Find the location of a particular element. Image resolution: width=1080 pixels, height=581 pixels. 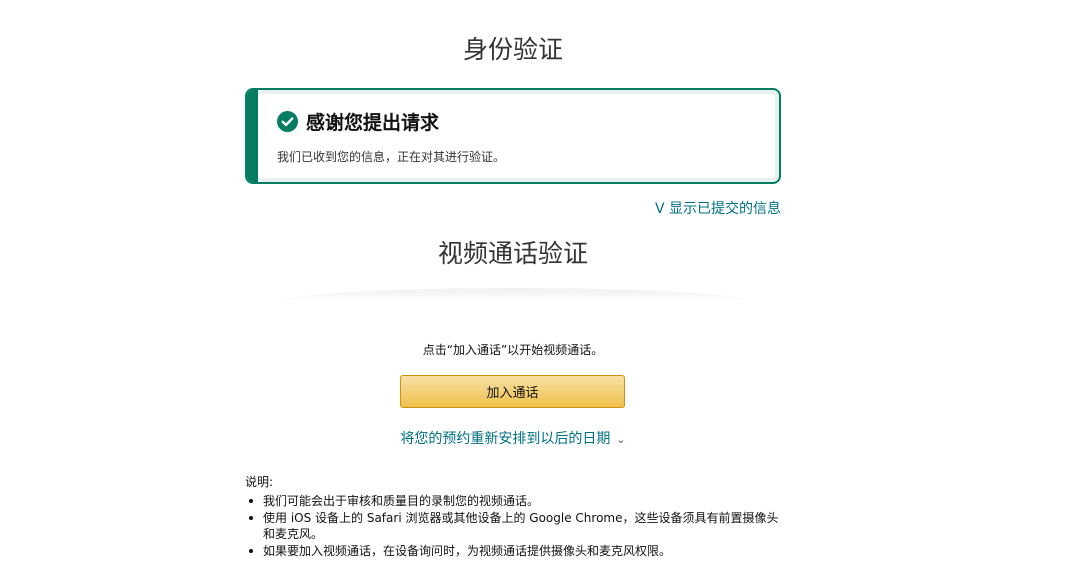

alert-title: 感谢您提出请求 is located at coordinates (373, 123).